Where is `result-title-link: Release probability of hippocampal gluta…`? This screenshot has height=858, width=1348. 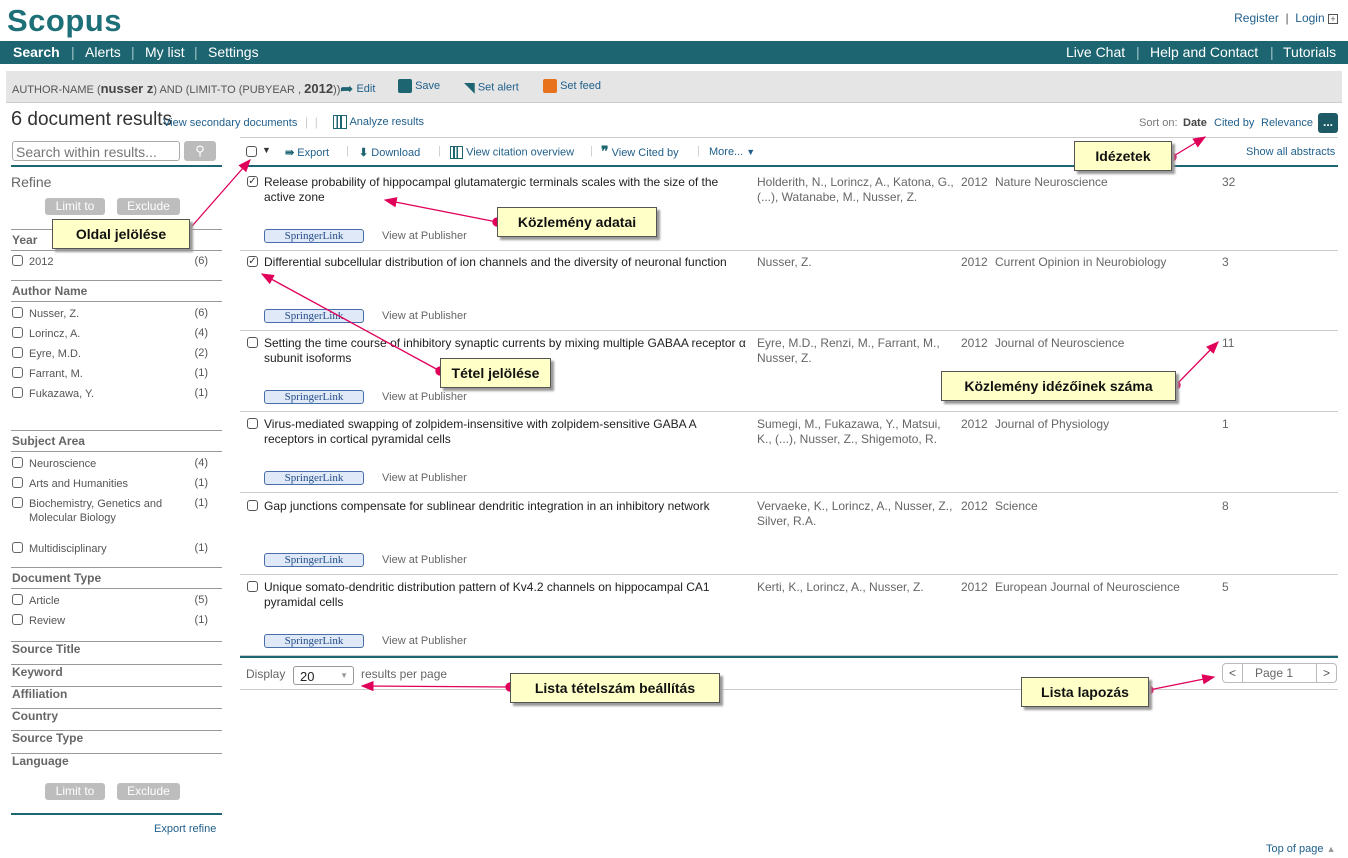 result-title-link: Release probability of hippocampal gluta… is located at coordinates (506, 190).